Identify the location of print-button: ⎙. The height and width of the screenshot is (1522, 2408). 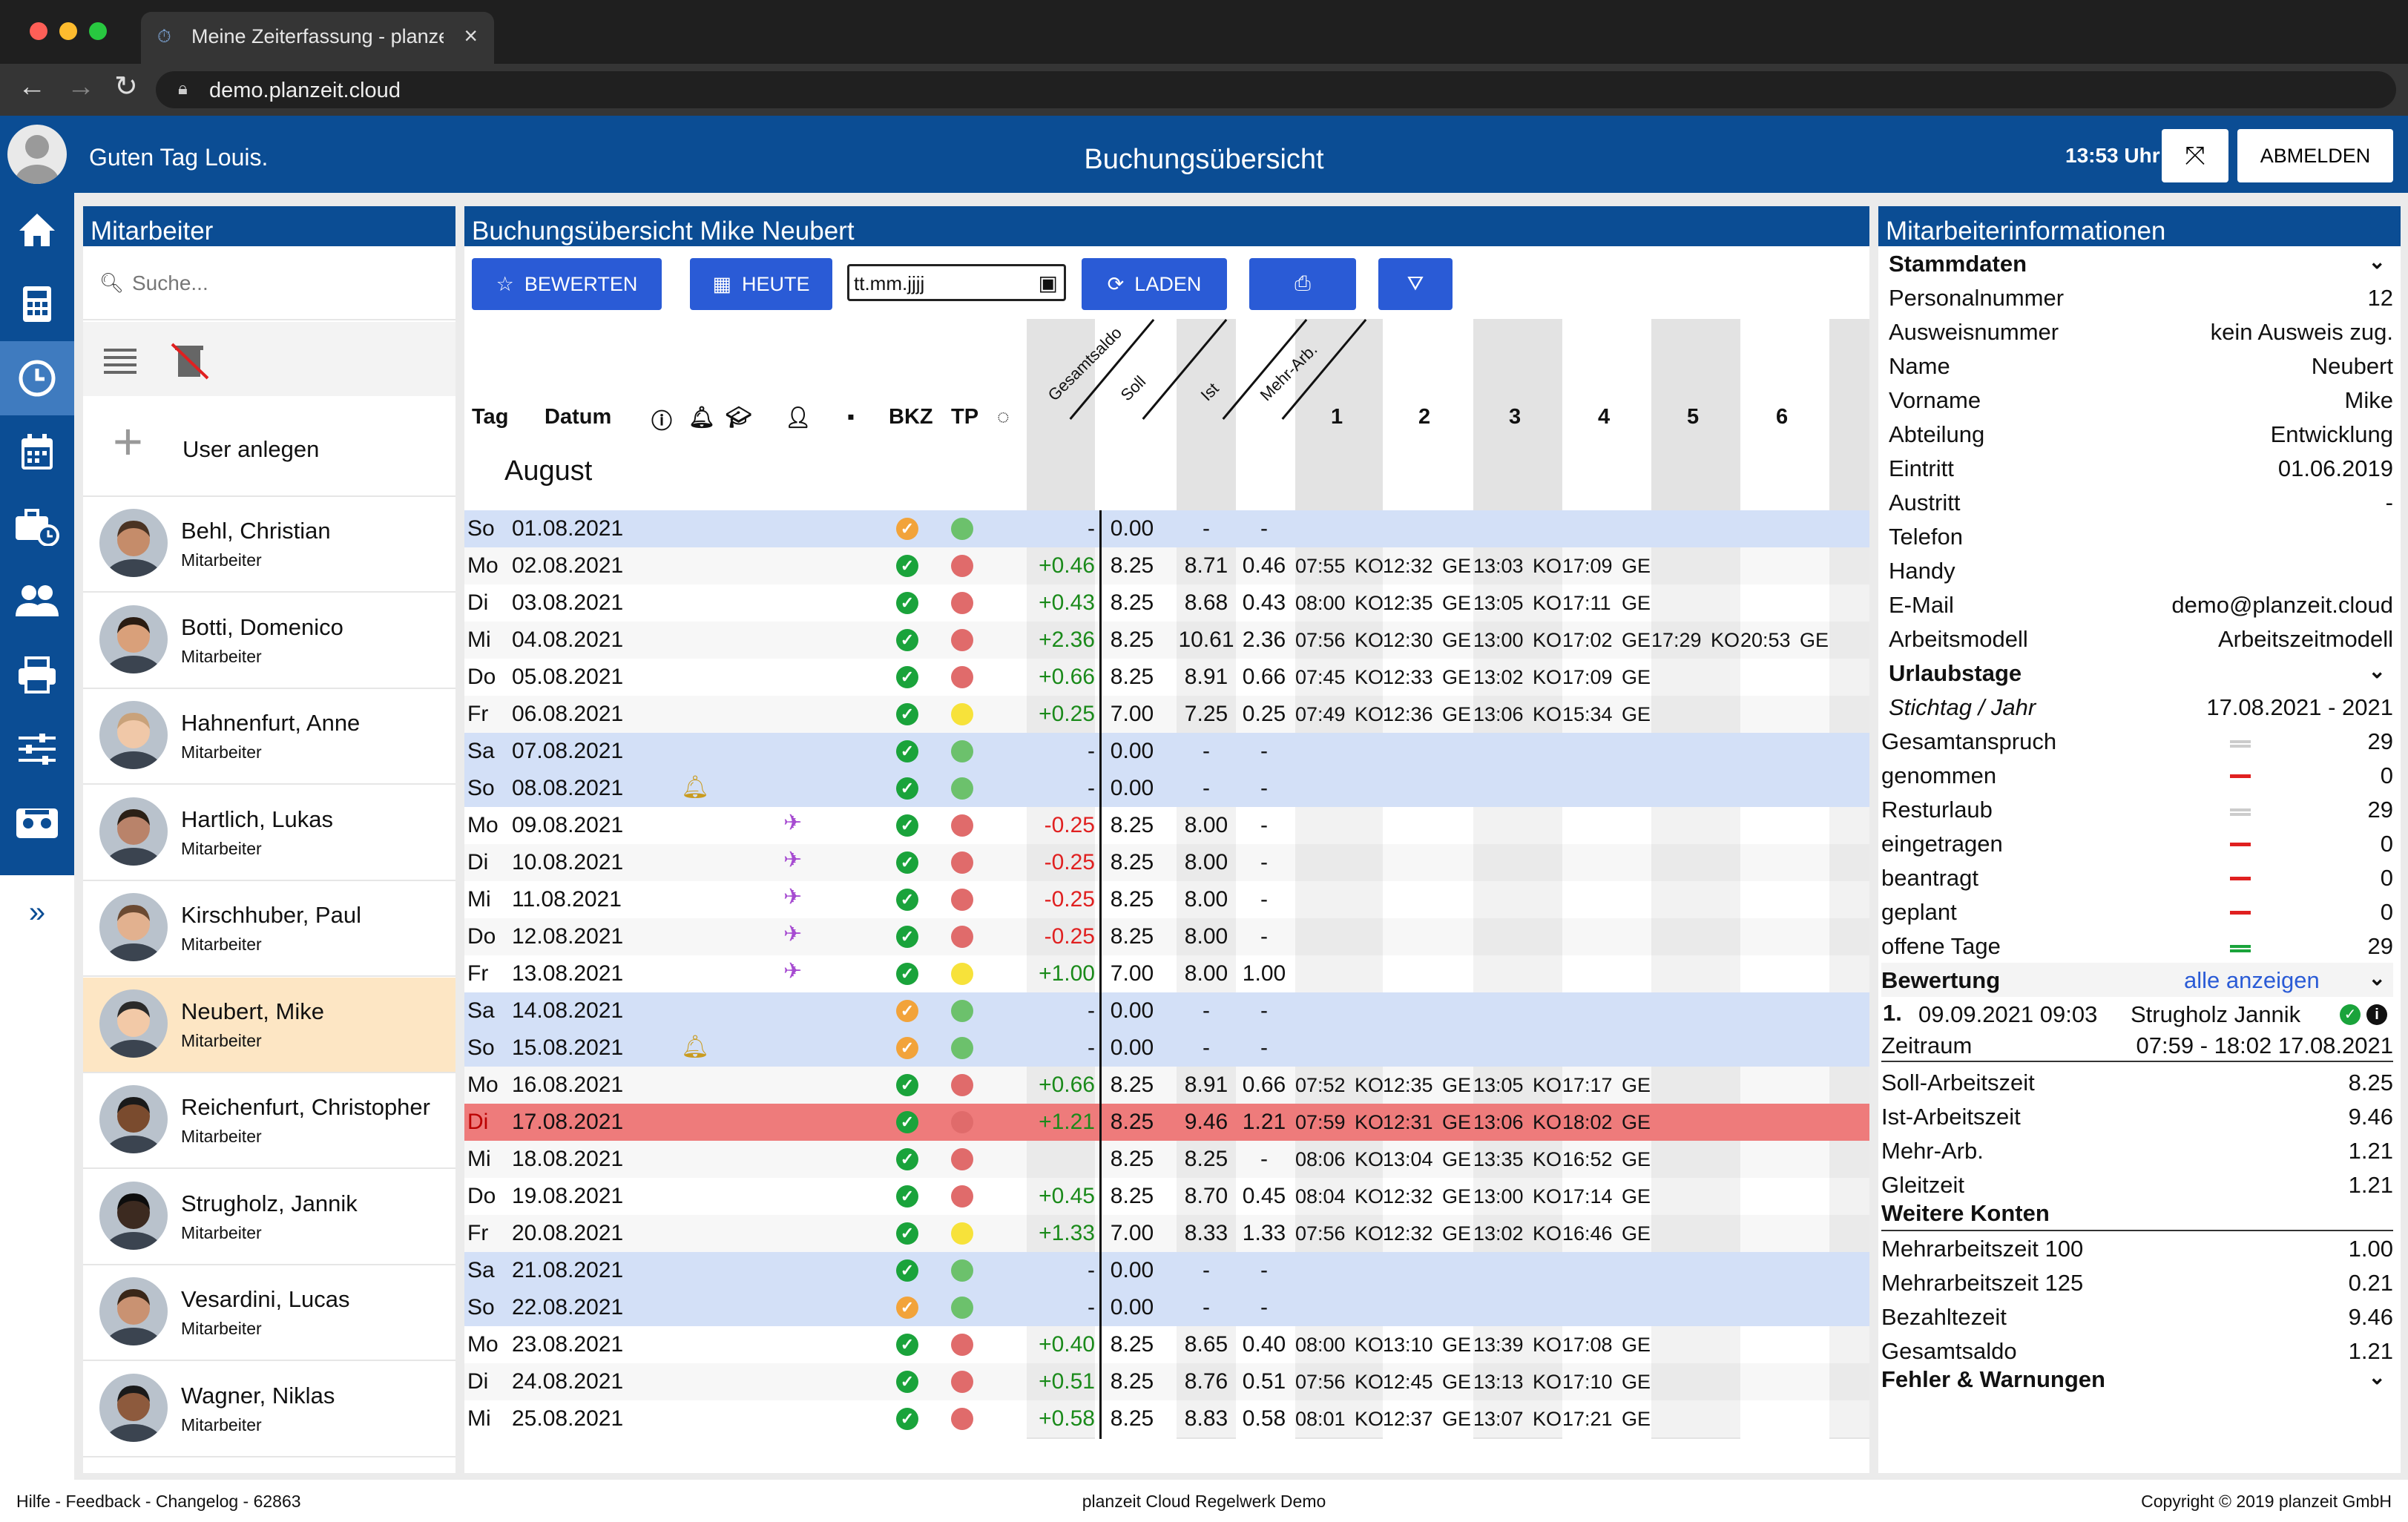
(1302, 284).